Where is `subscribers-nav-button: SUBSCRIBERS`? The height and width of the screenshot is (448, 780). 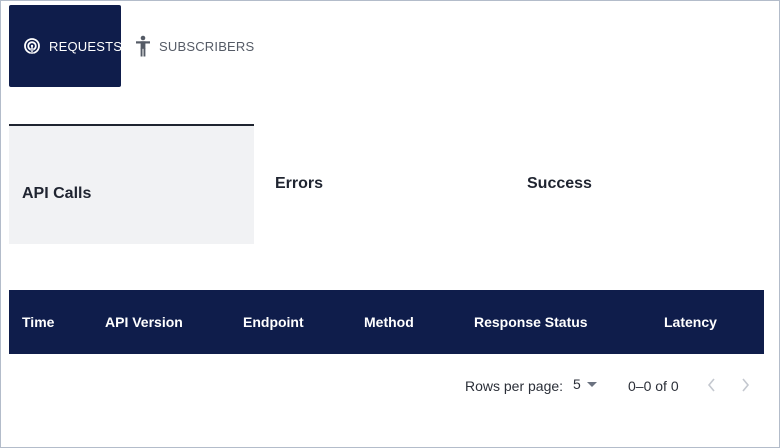 subscribers-nav-button: SUBSCRIBERS is located at coordinates (194, 46).